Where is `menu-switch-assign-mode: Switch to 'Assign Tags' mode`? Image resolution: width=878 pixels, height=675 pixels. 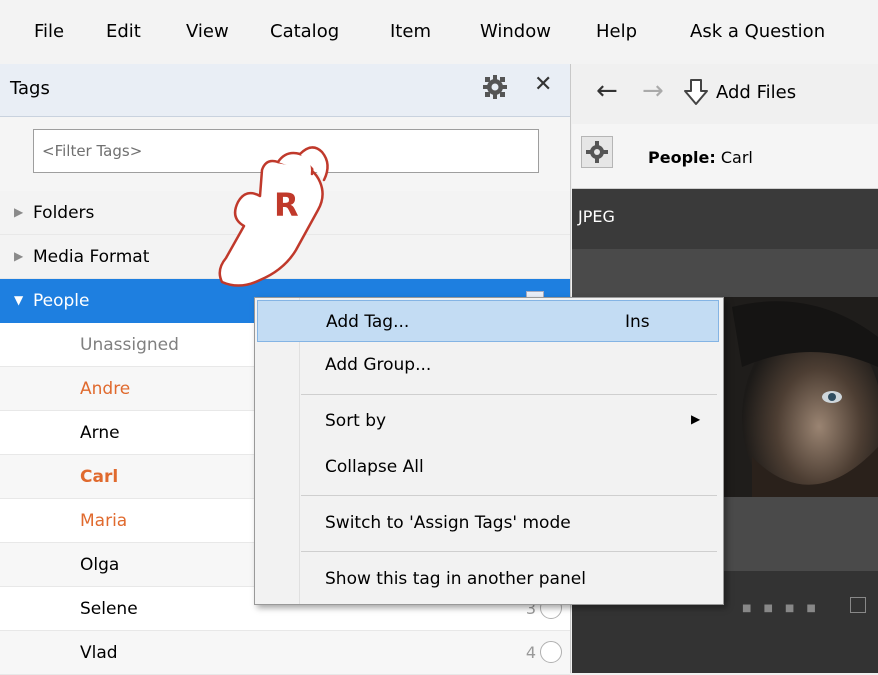 menu-switch-assign-mode: Switch to 'Assign Tags' mode is located at coordinates (488, 523).